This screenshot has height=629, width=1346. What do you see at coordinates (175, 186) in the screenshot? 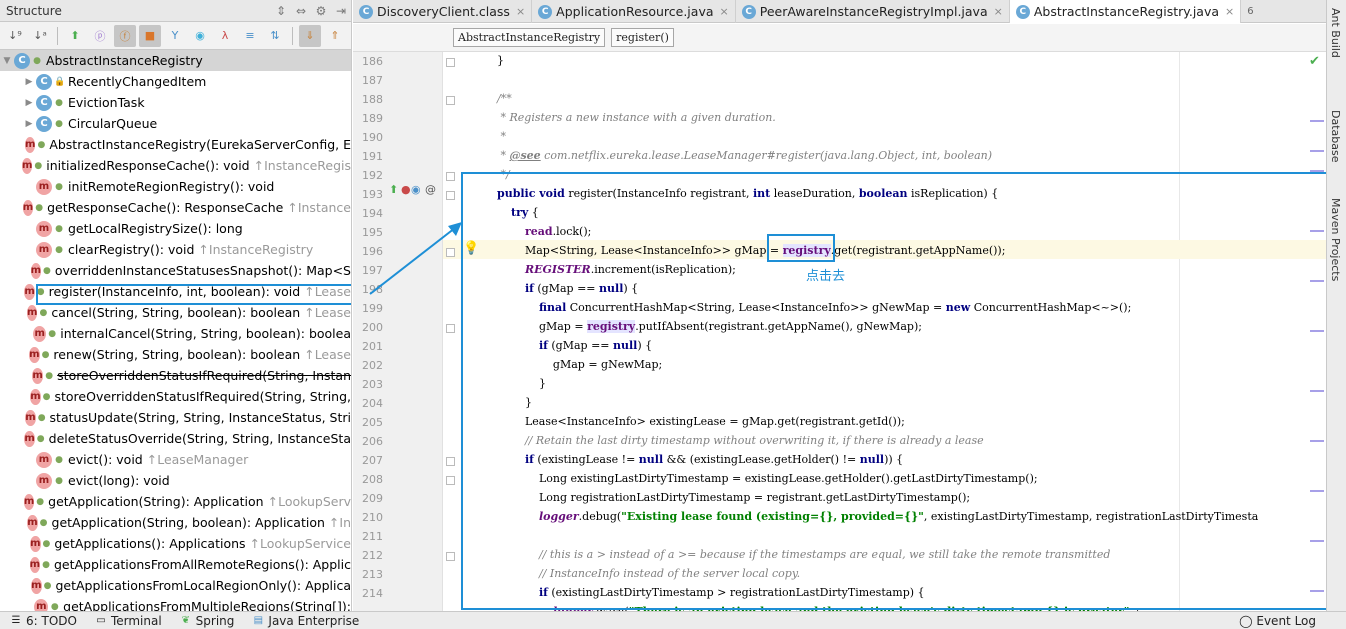
I see `tree-method-item: m ● initRemoteRegionRegistry(): void` at bounding box center [175, 186].